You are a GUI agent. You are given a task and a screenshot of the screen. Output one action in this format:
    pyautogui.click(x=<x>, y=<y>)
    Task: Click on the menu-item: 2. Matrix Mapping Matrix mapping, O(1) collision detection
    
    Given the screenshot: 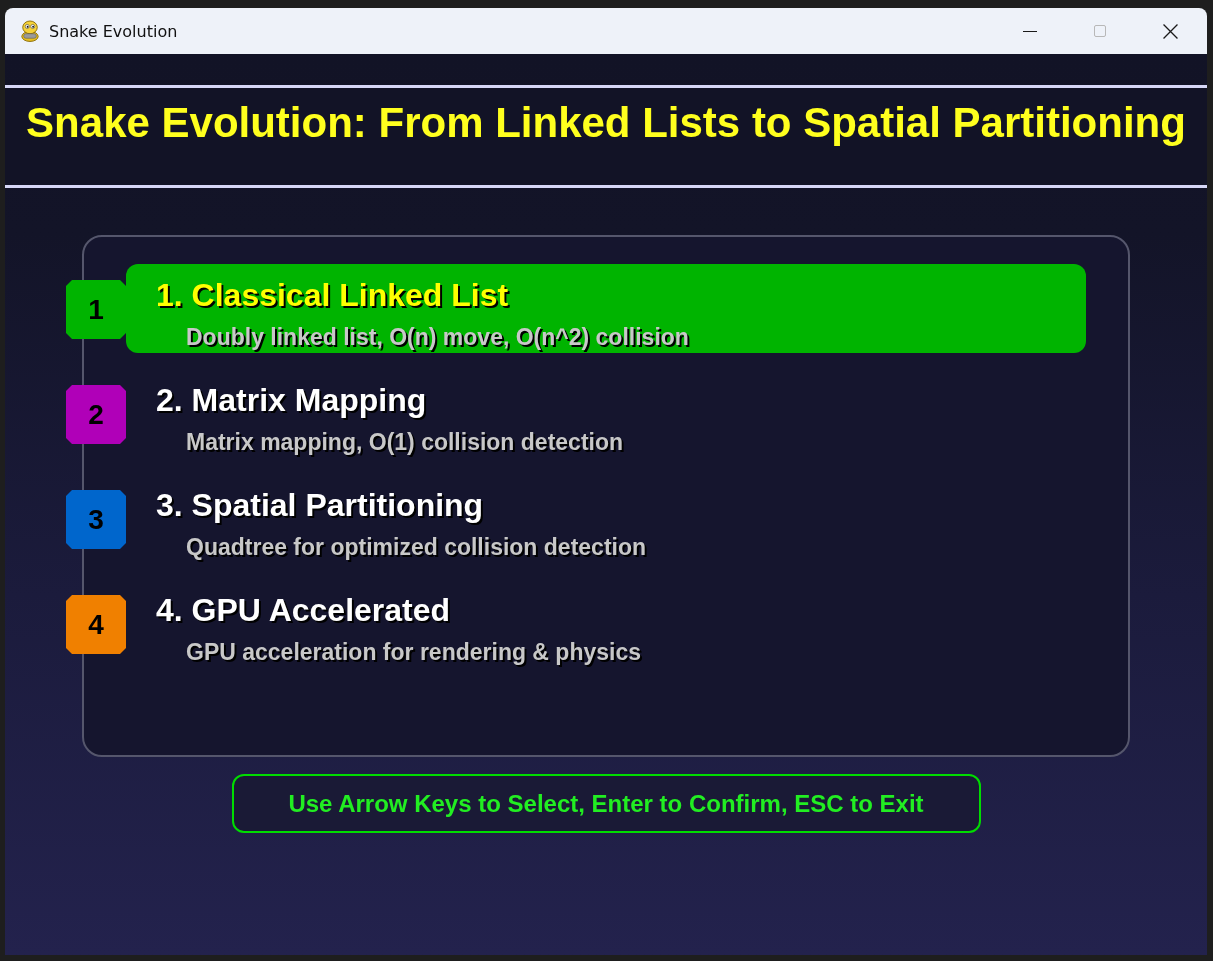 What is the action you would take?
    pyautogui.click(x=390, y=413)
    